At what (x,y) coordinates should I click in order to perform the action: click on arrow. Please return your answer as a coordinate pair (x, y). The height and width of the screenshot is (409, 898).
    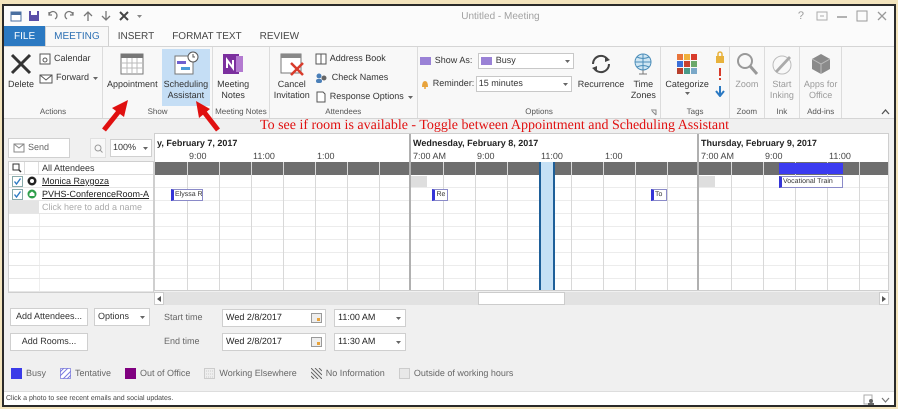
    Looking at the image, I should click on (115, 116).